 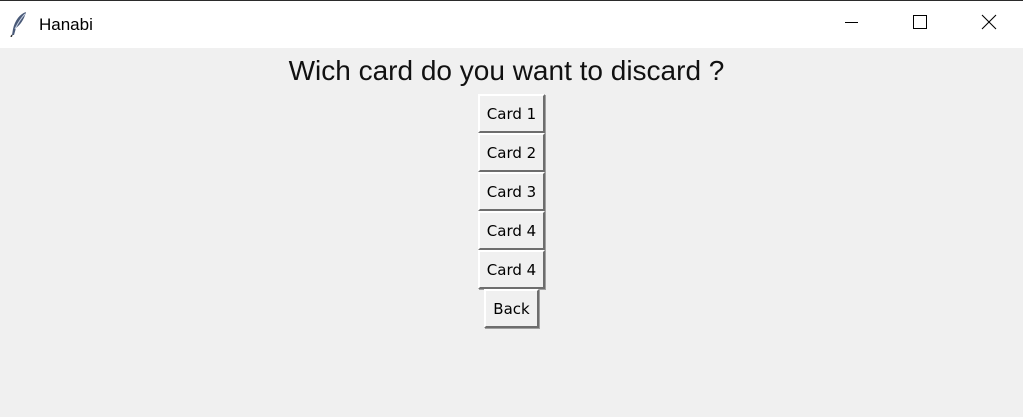 I want to click on card-1-button: Card 1, so click(x=511, y=113).